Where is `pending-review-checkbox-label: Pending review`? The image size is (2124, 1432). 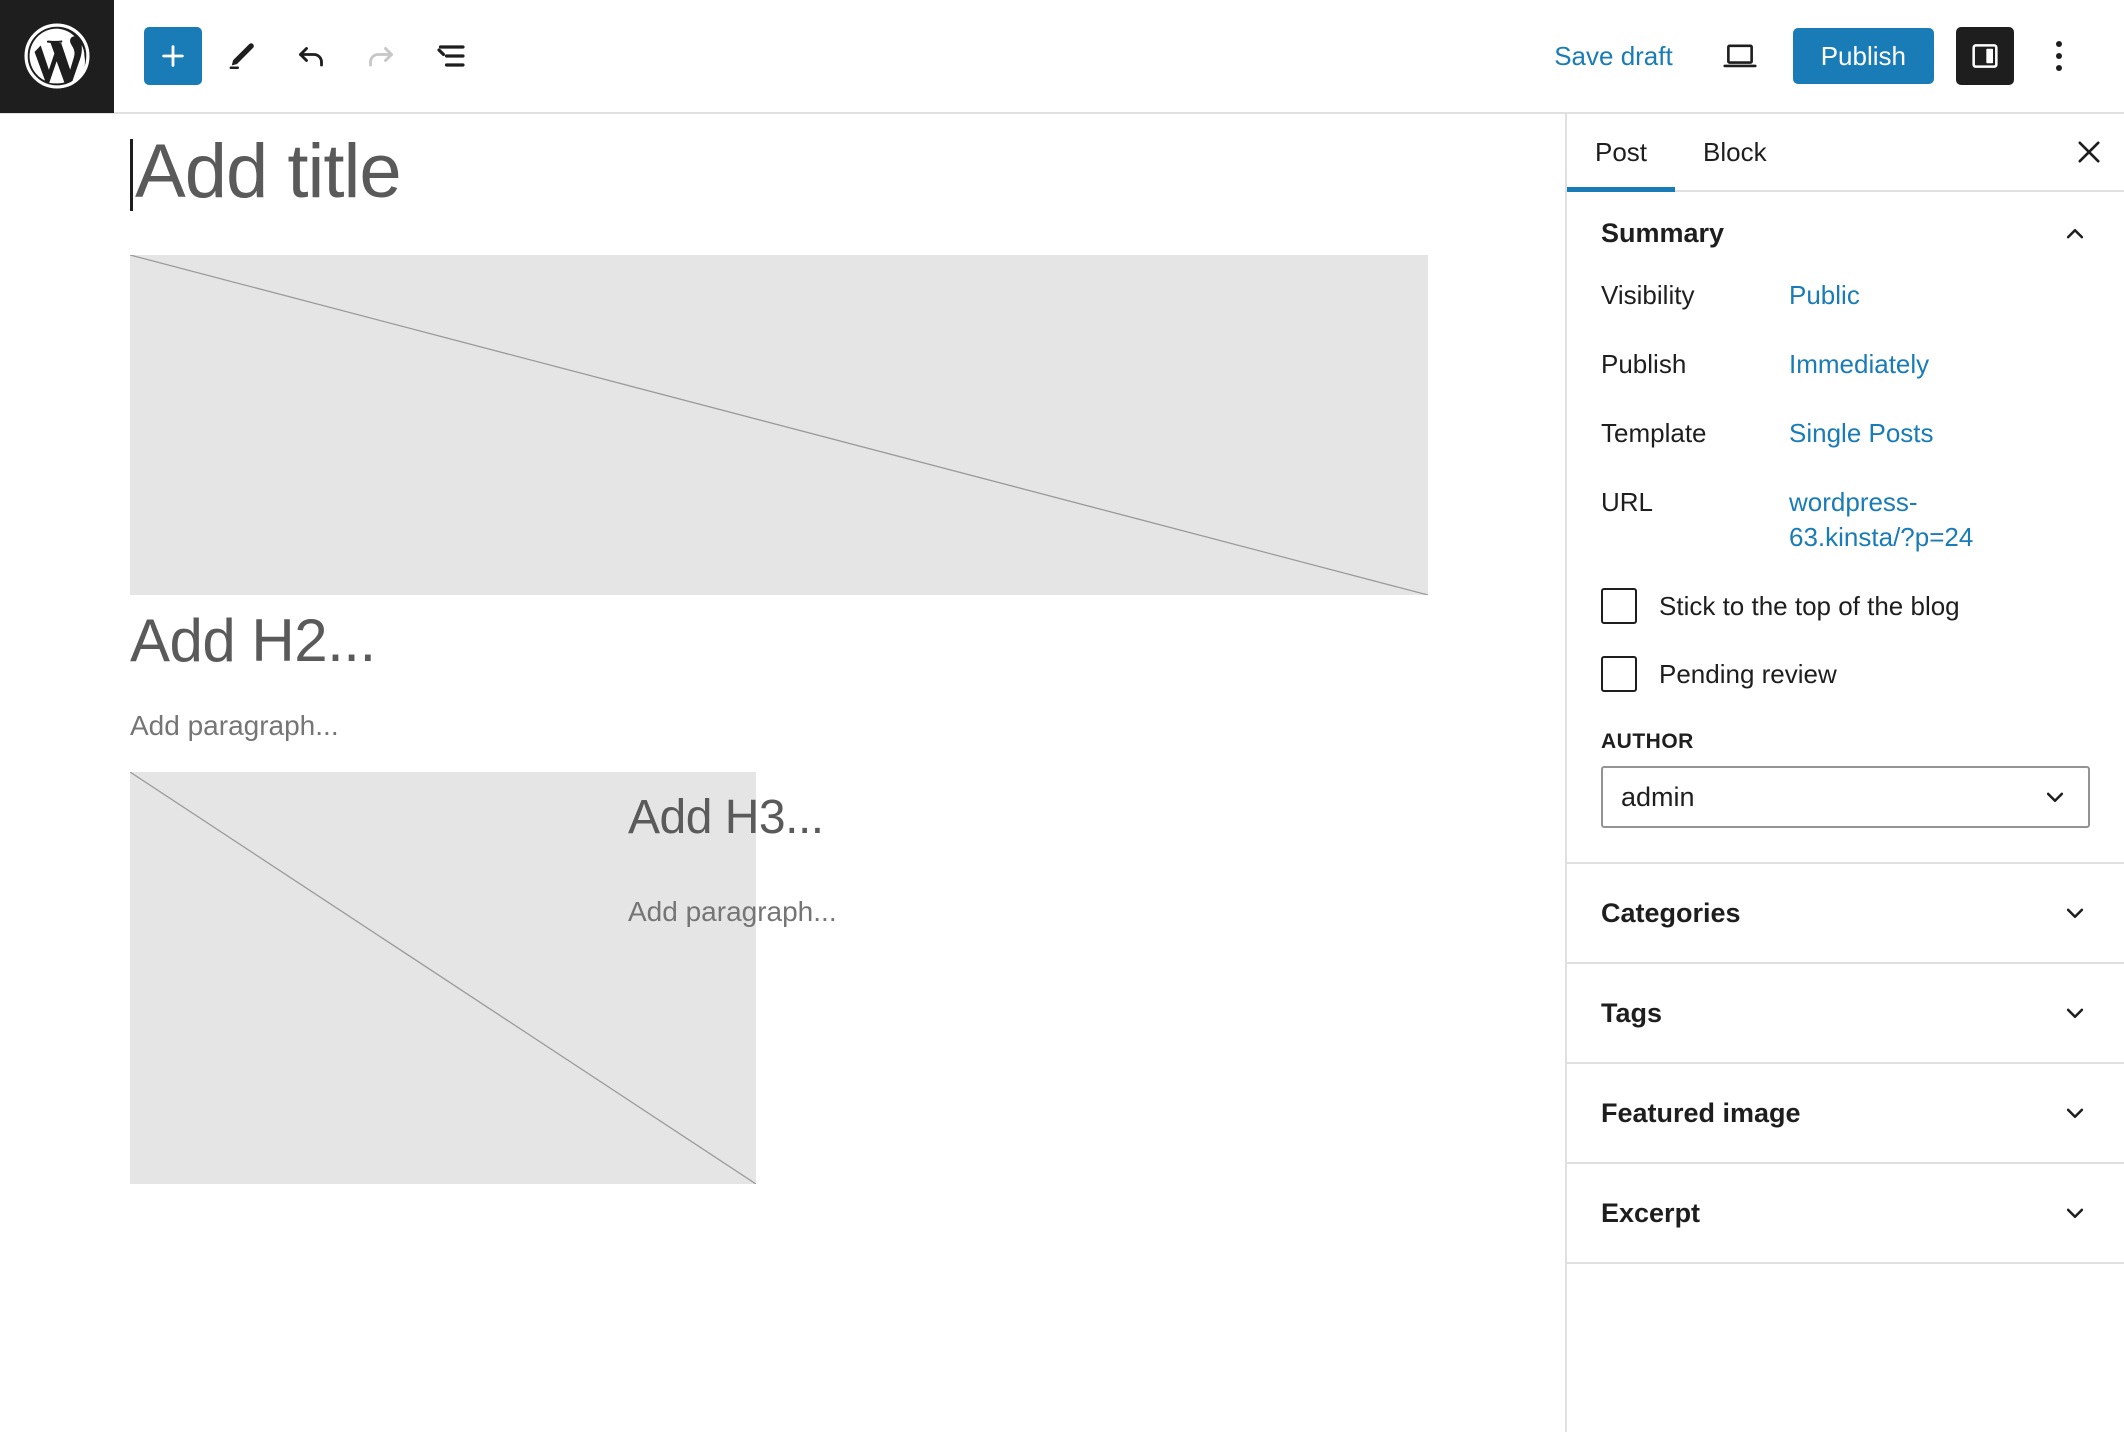
pending-review-checkbox-label: Pending review is located at coordinates (1748, 673).